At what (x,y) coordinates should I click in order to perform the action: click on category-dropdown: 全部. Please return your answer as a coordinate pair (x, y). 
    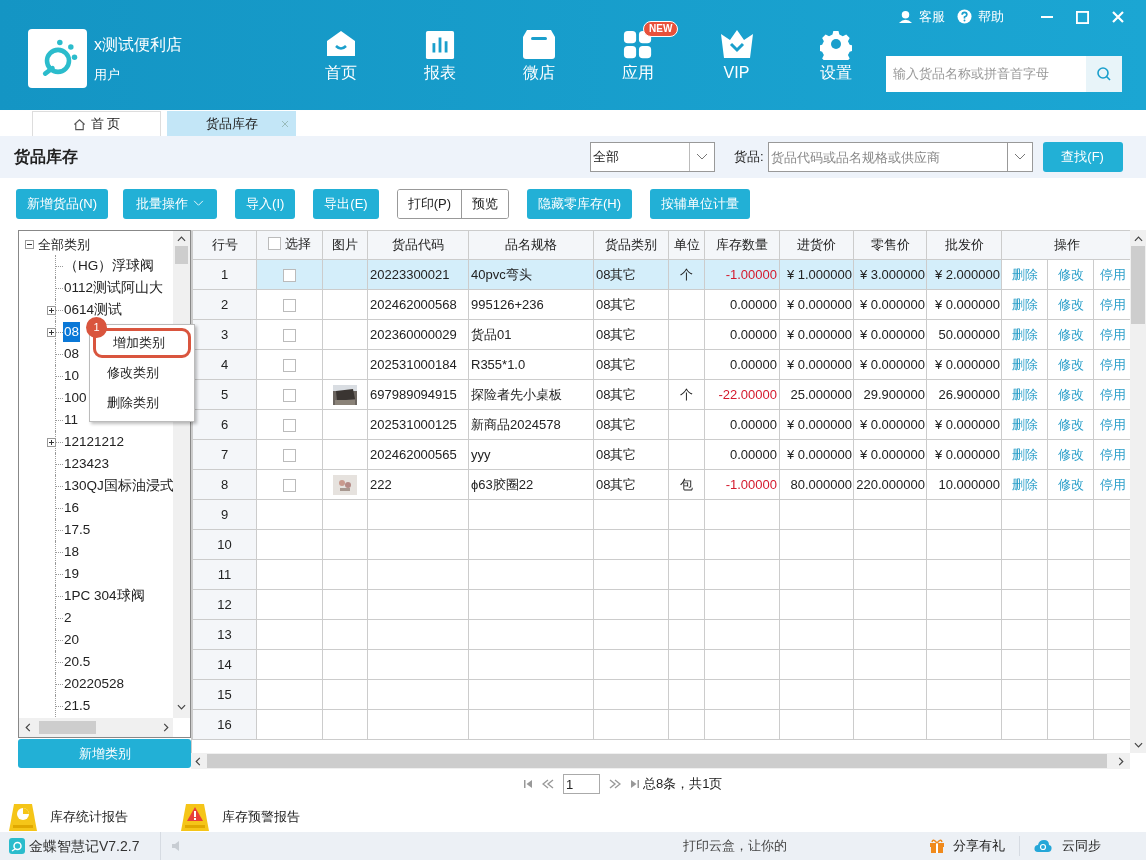
    Looking at the image, I should click on (652, 157).